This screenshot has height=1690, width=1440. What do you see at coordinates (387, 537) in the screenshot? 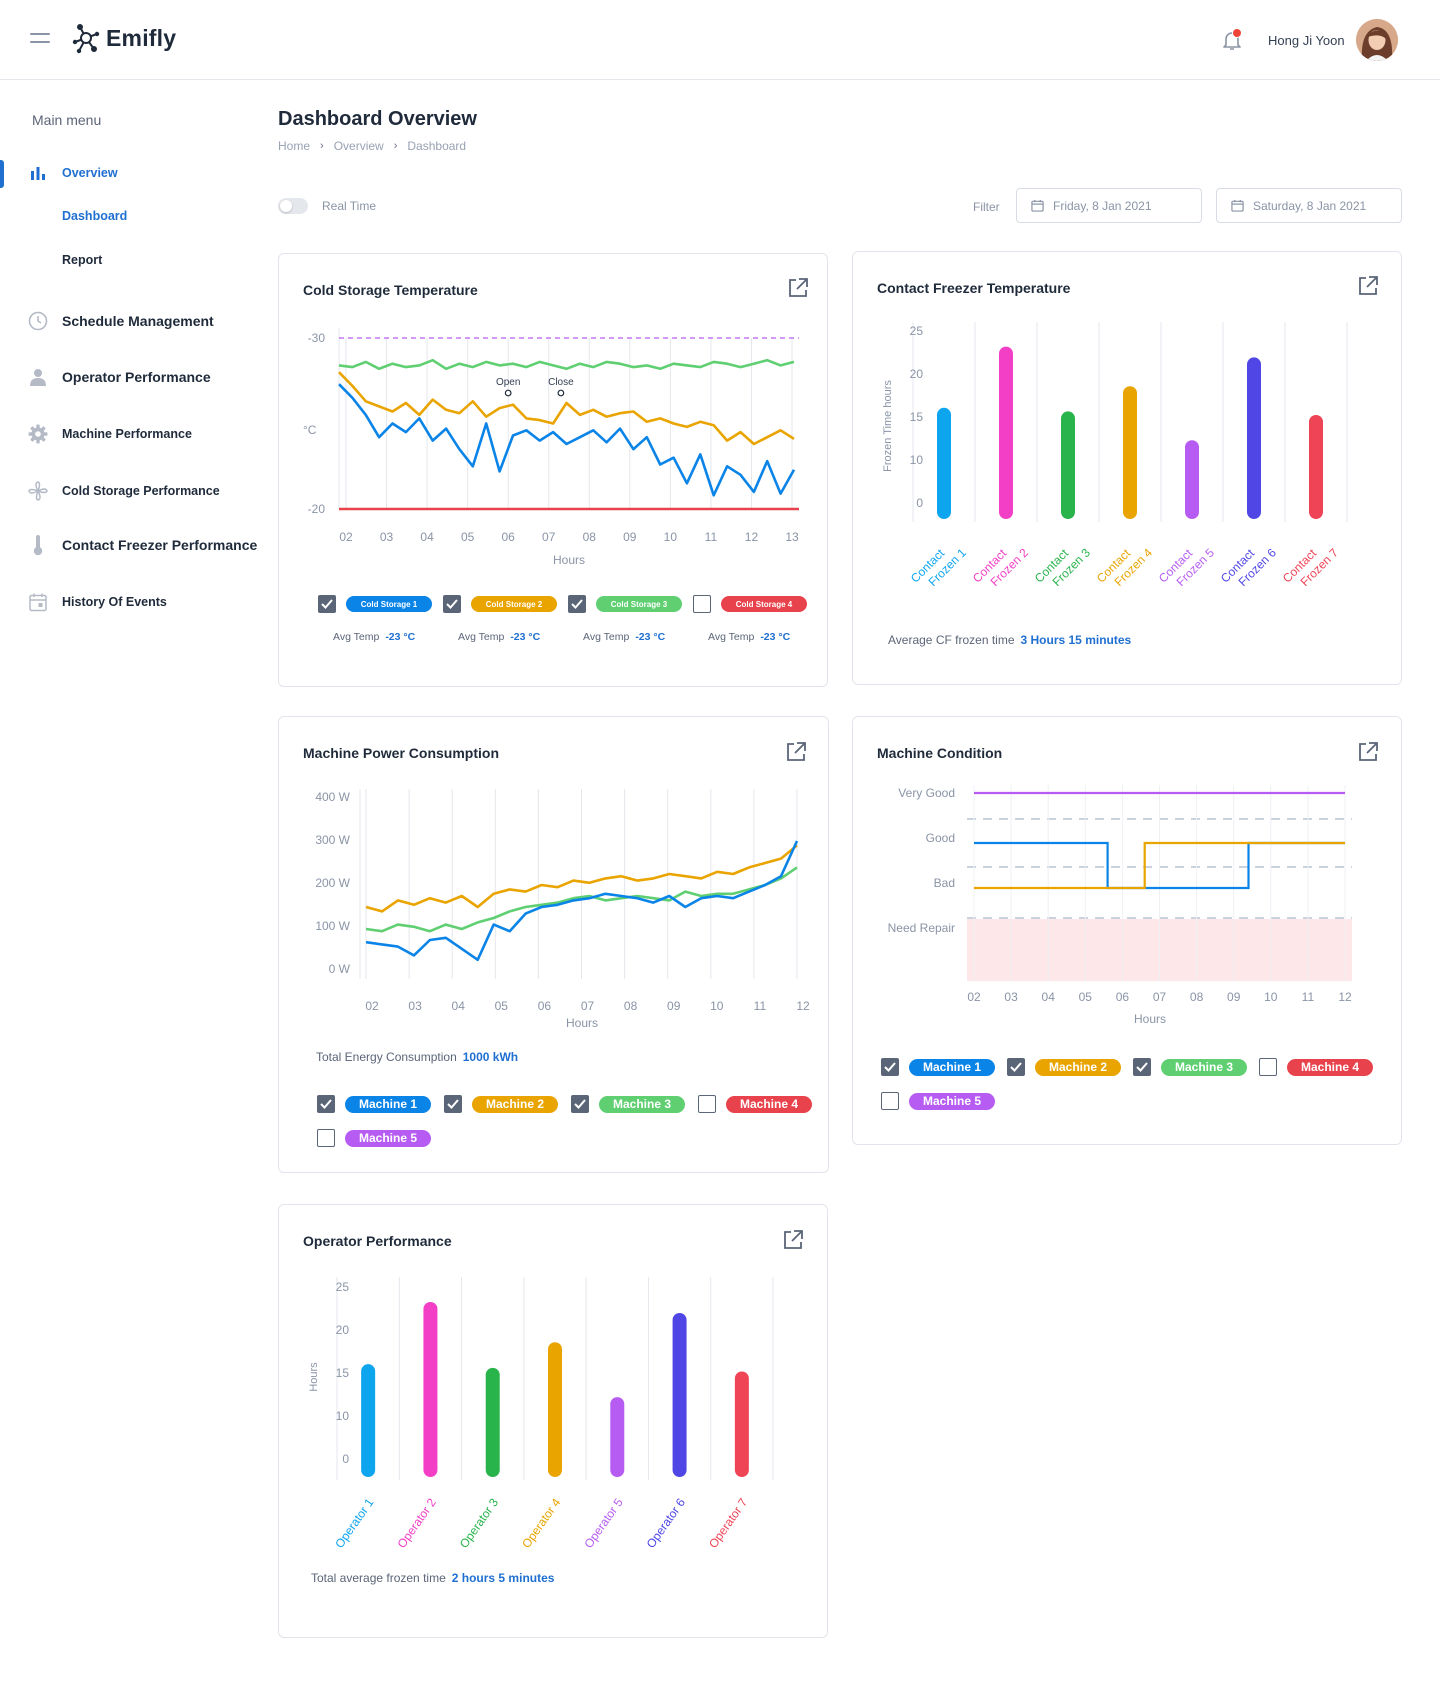
I see `x-tick-label: 03` at bounding box center [387, 537].